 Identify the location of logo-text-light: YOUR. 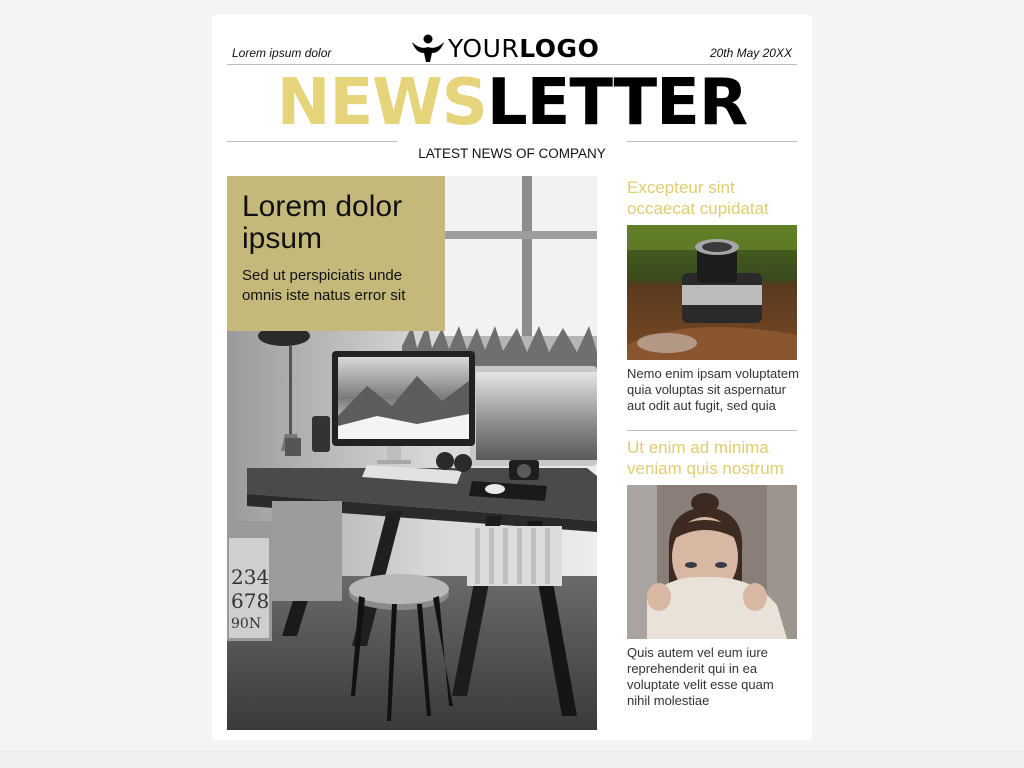
(484, 48).